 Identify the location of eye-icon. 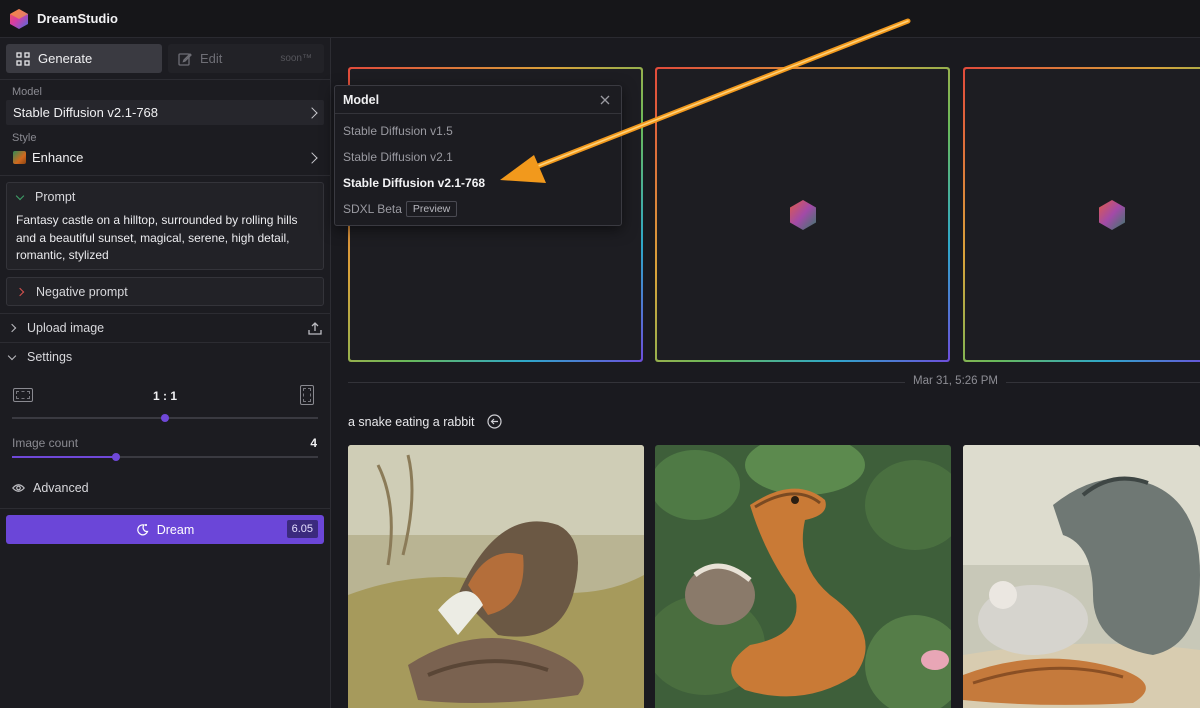
(18, 488).